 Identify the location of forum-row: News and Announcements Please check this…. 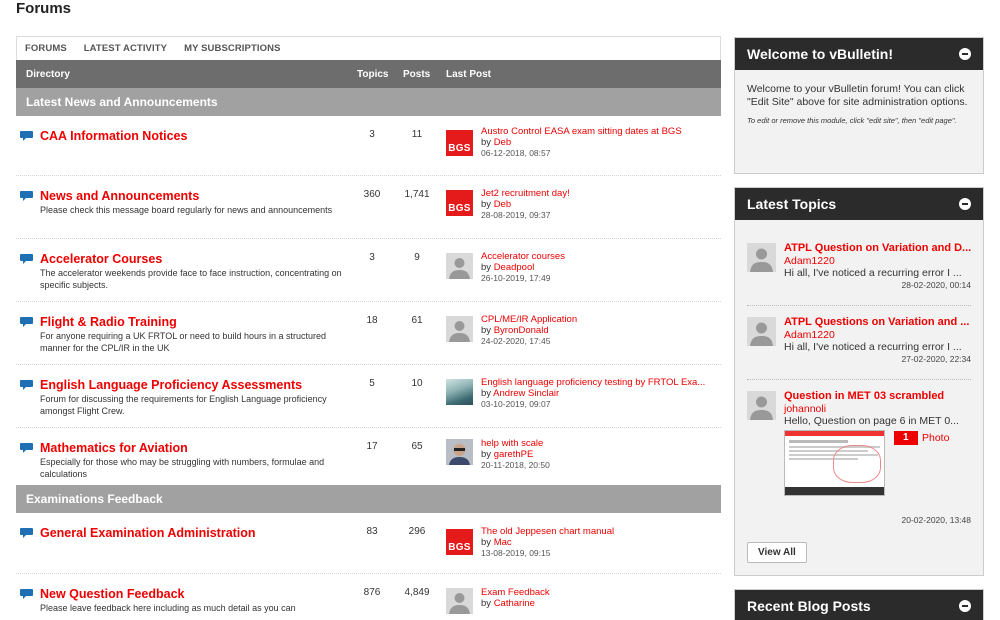
(368, 207).